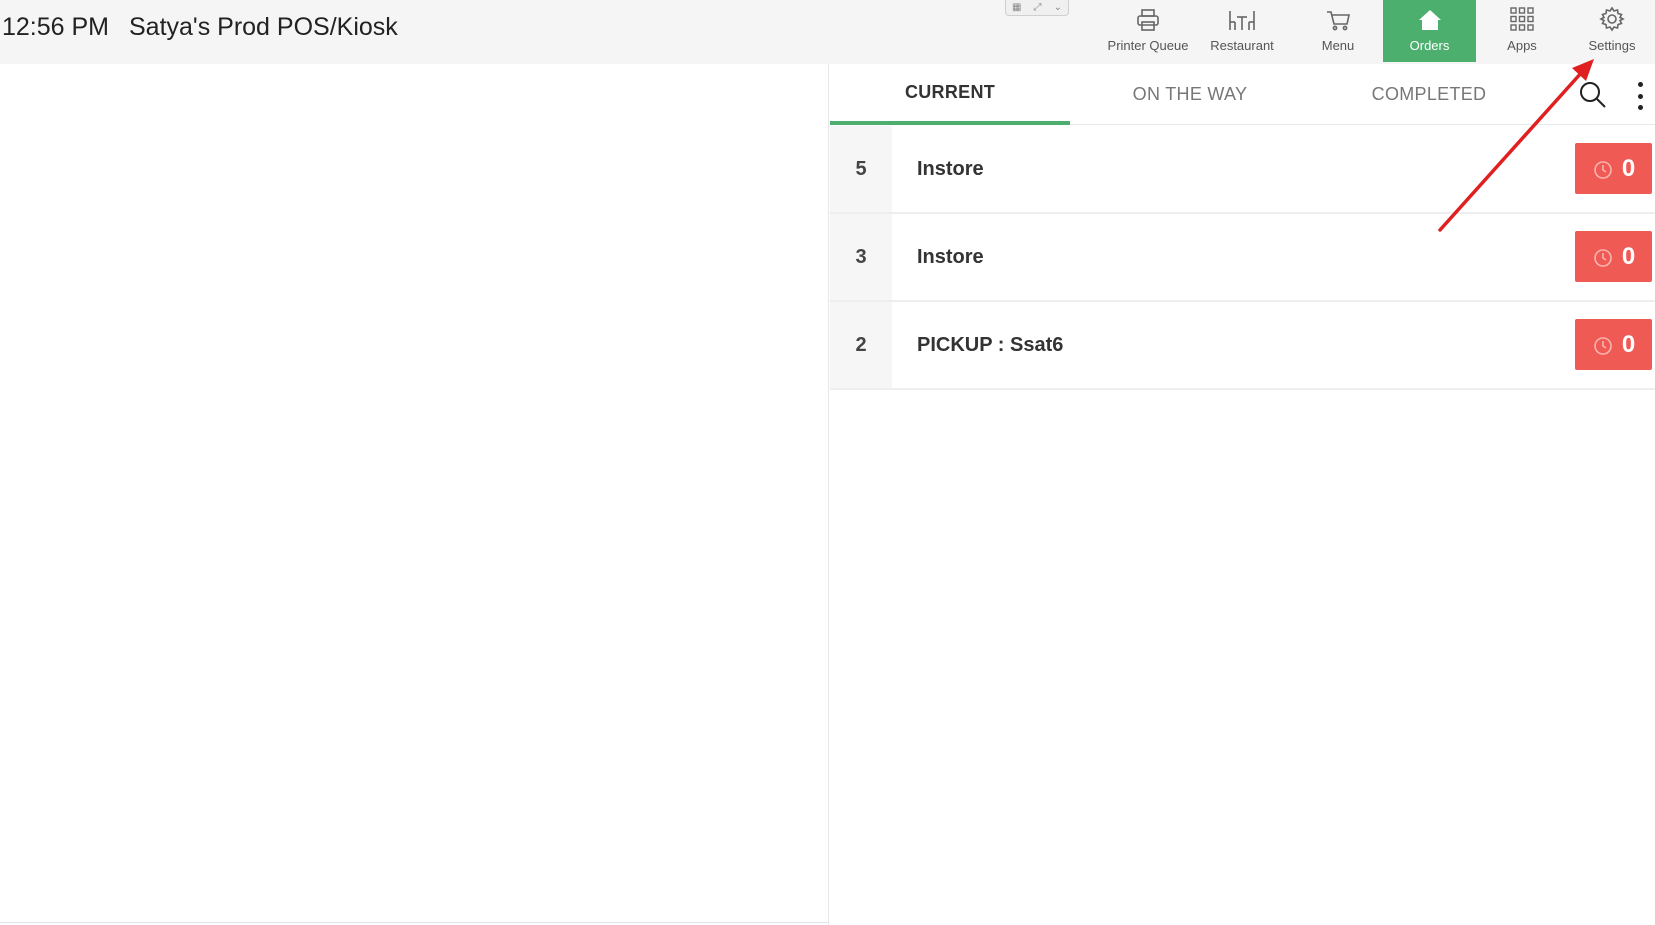 This screenshot has height=925, width=1655. I want to click on nav-menu: Menu, so click(1338, 31).